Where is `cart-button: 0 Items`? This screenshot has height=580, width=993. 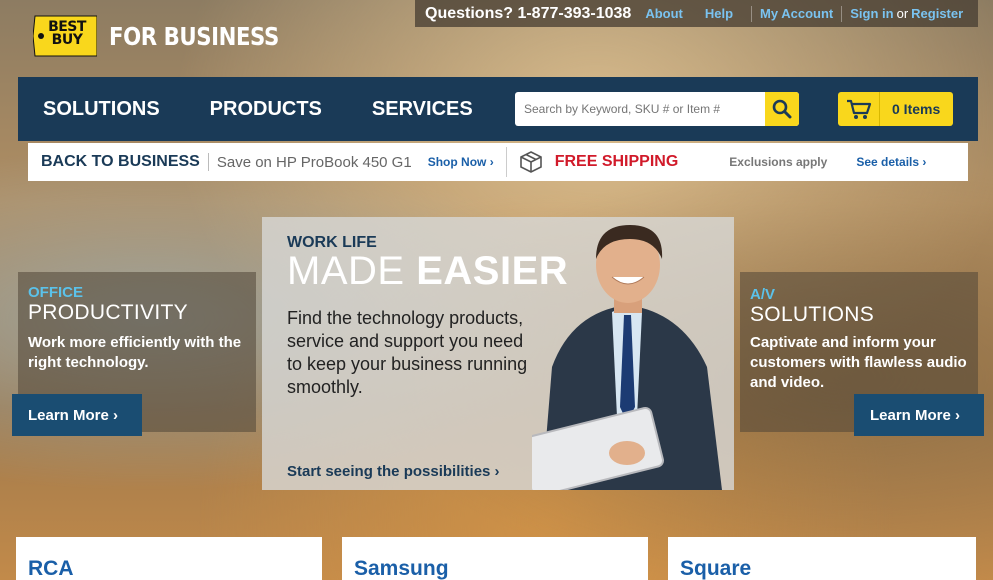 cart-button: 0 Items is located at coordinates (895, 109).